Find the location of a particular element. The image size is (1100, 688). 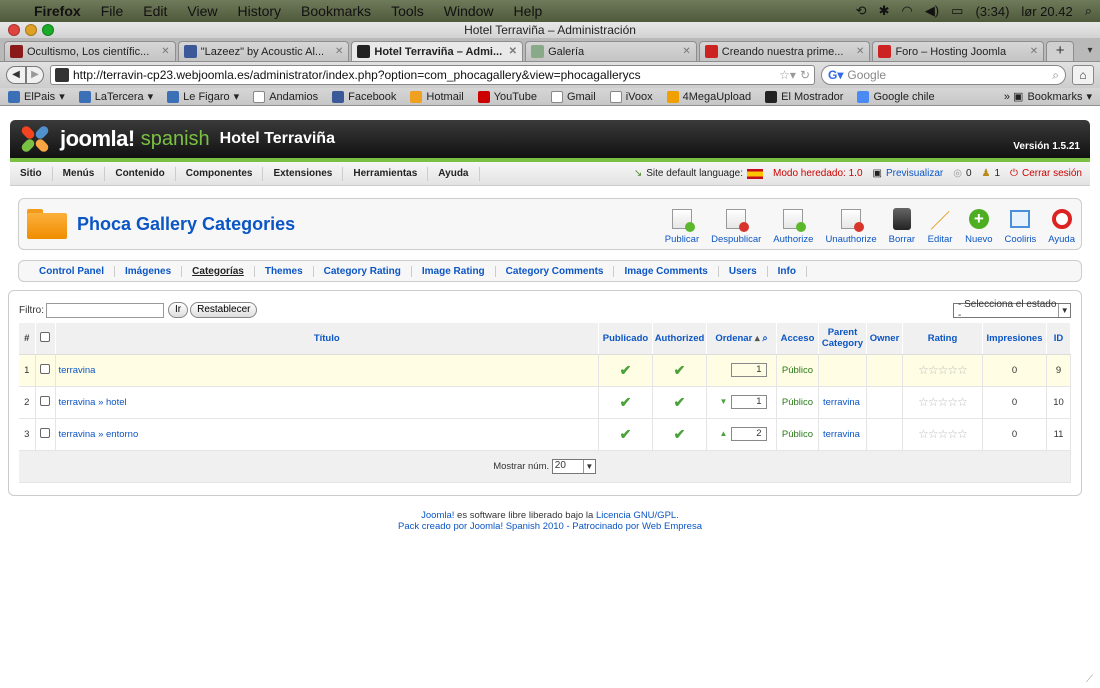

clock: lør 20.42 is located at coordinates (1046, 11).